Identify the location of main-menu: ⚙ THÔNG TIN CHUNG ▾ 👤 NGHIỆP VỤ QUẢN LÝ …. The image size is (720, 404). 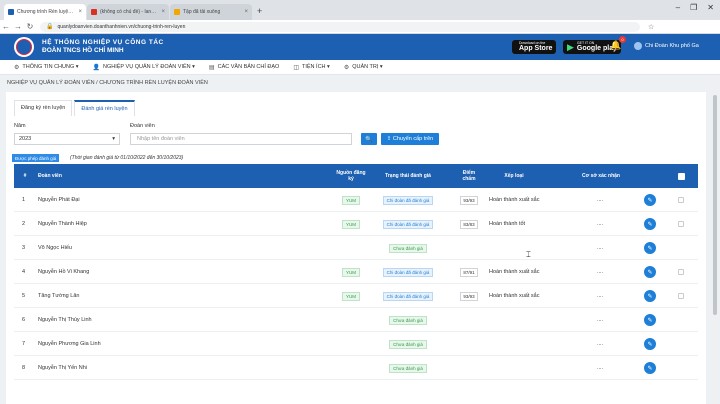
(360, 67).